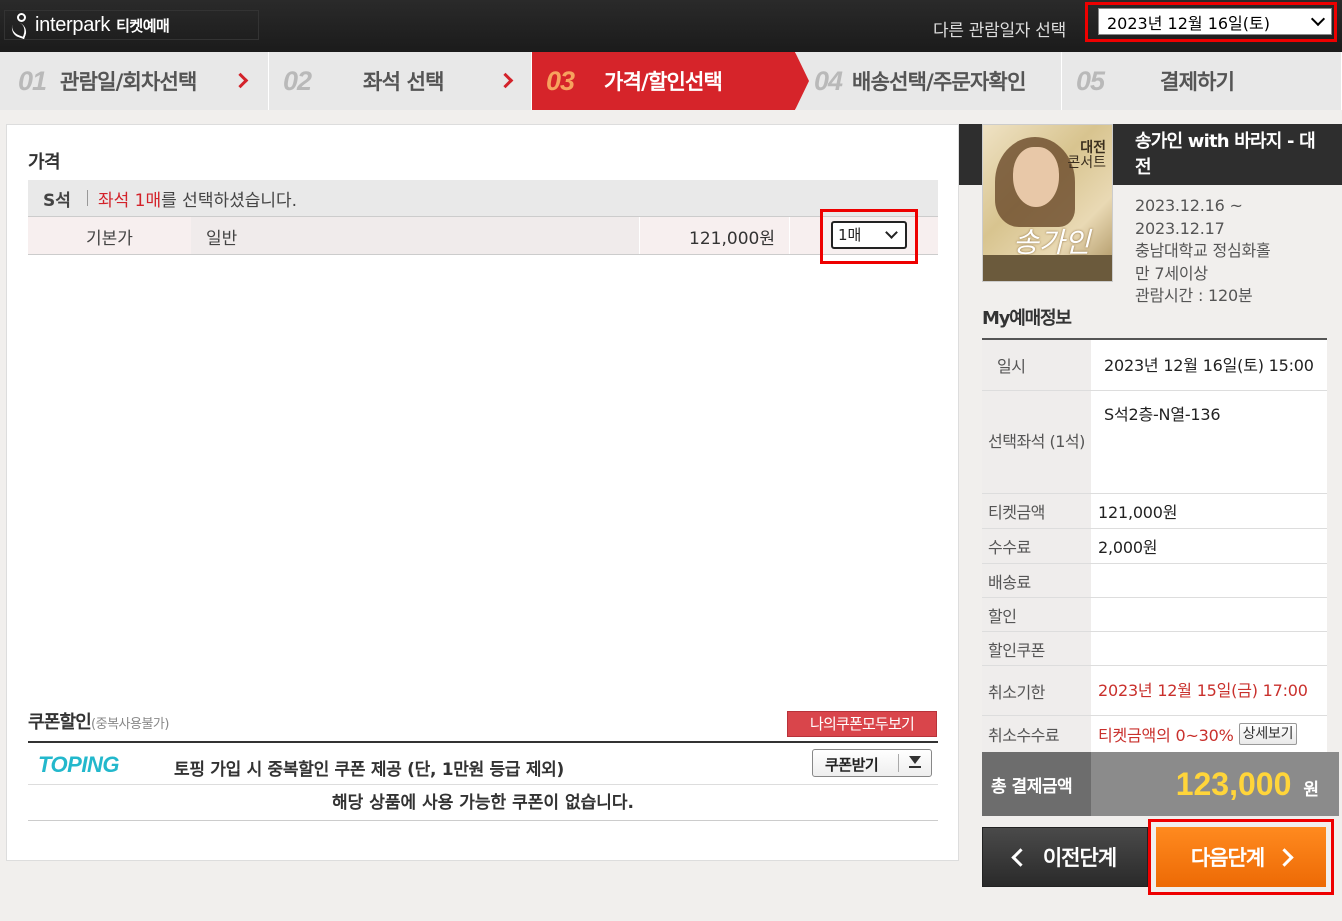  What do you see at coordinates (1020, 857) in the screenshot?
I see `chevron-left-icon` at bounding box center [1020, 857].